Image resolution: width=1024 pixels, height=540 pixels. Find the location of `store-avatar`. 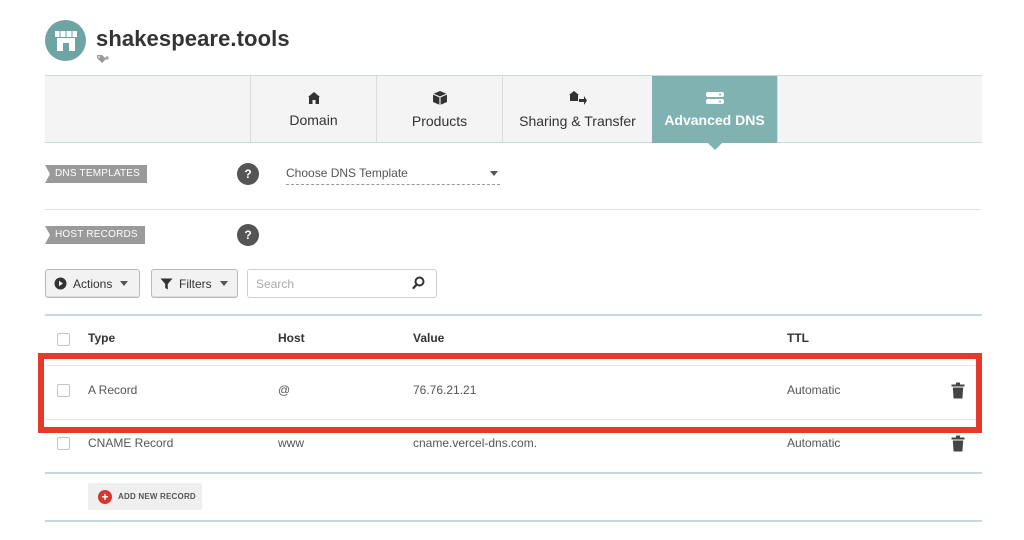

store-avatar is located at coordinates (65, 40).